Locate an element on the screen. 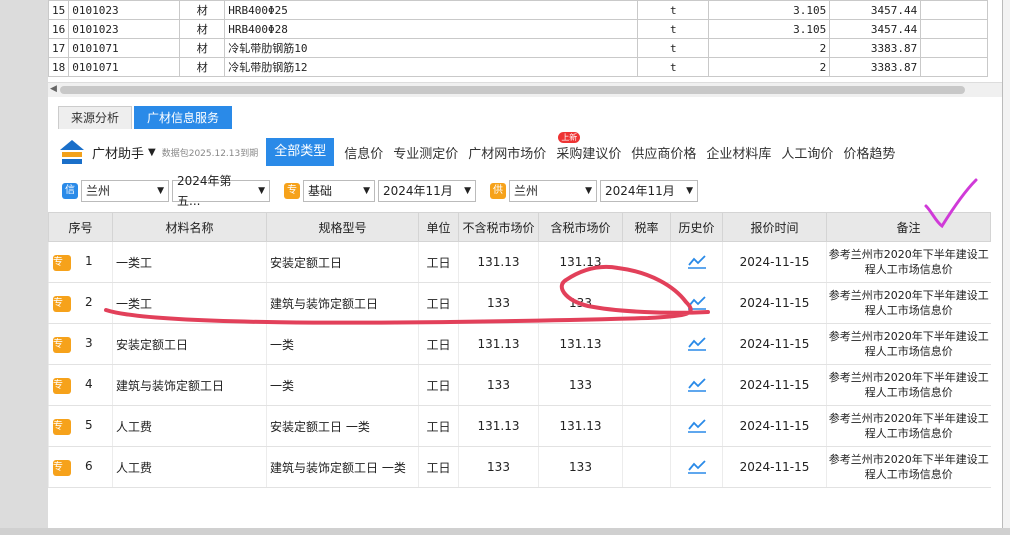  resource-spec: 冷轧带肋钢筋10 is located at coordinates (431, 48).